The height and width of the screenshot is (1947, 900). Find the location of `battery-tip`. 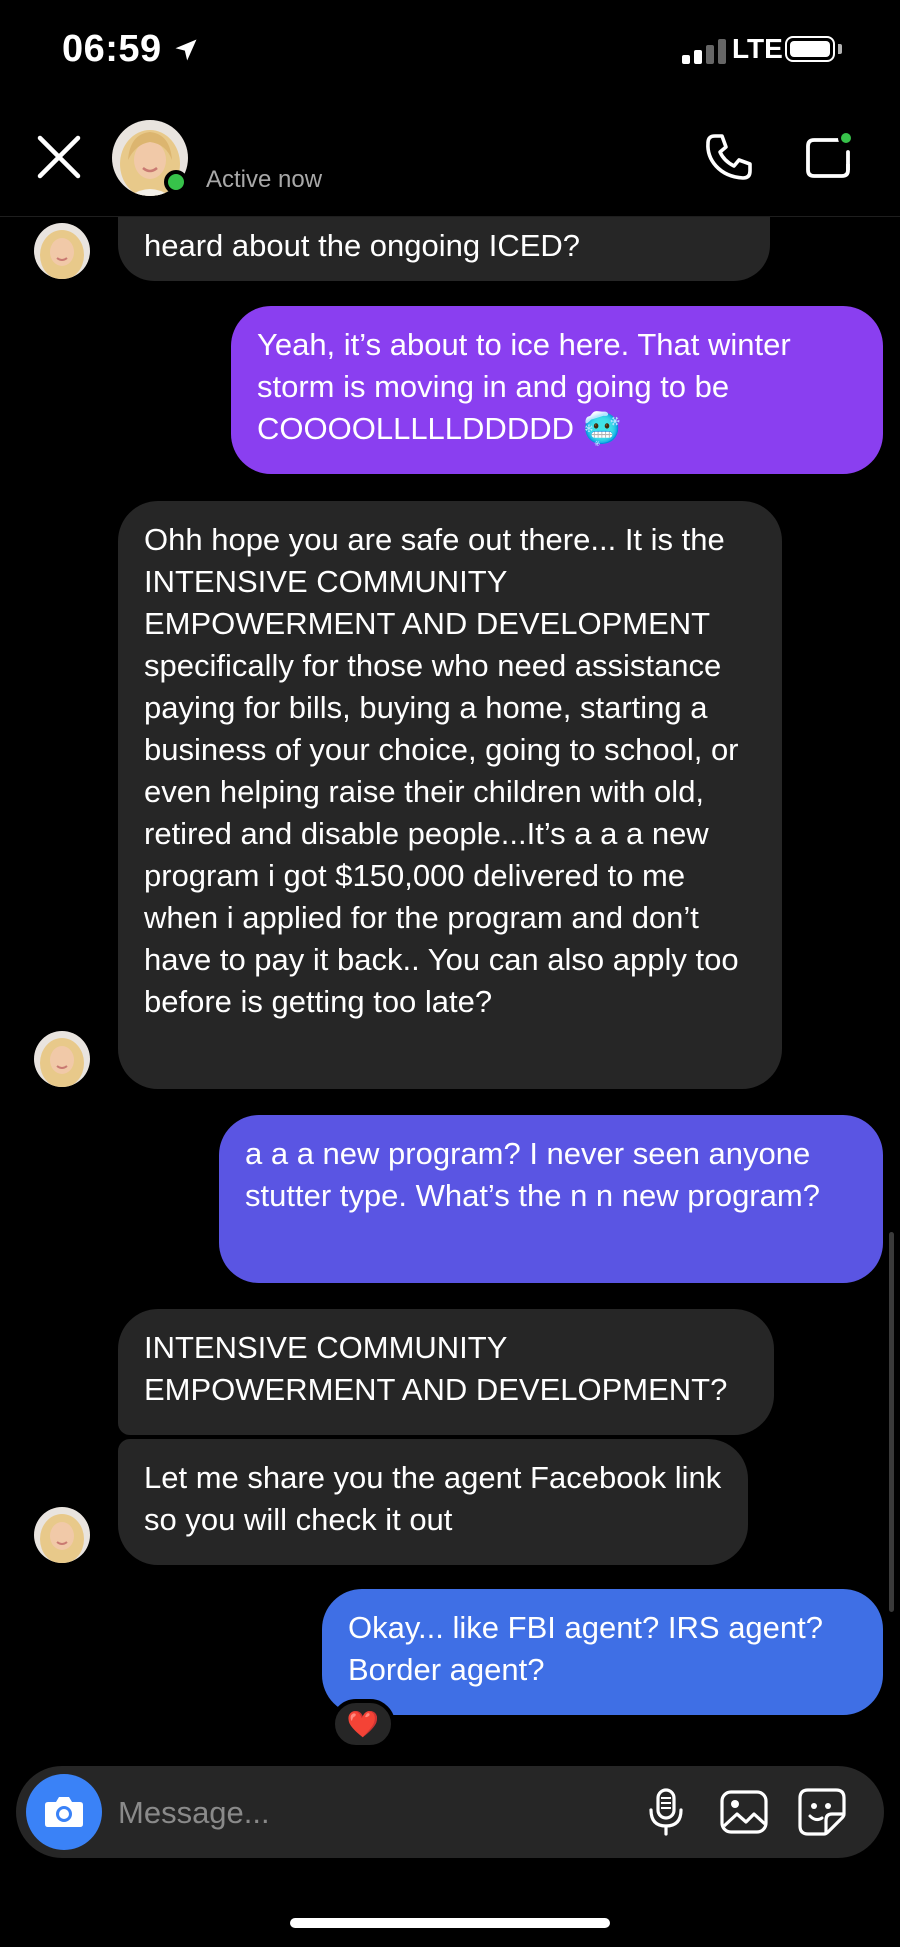

battery-tip is located at coordinates (840, 49).